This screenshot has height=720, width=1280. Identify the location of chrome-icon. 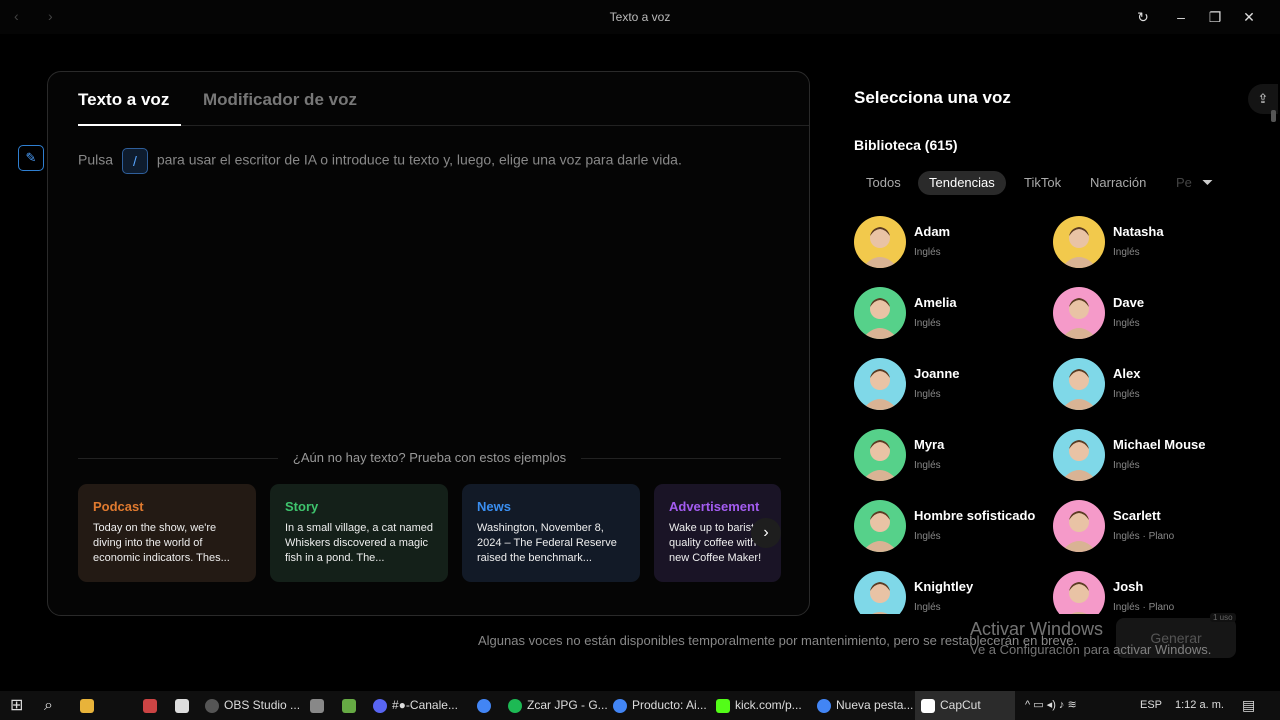
(486, 705).